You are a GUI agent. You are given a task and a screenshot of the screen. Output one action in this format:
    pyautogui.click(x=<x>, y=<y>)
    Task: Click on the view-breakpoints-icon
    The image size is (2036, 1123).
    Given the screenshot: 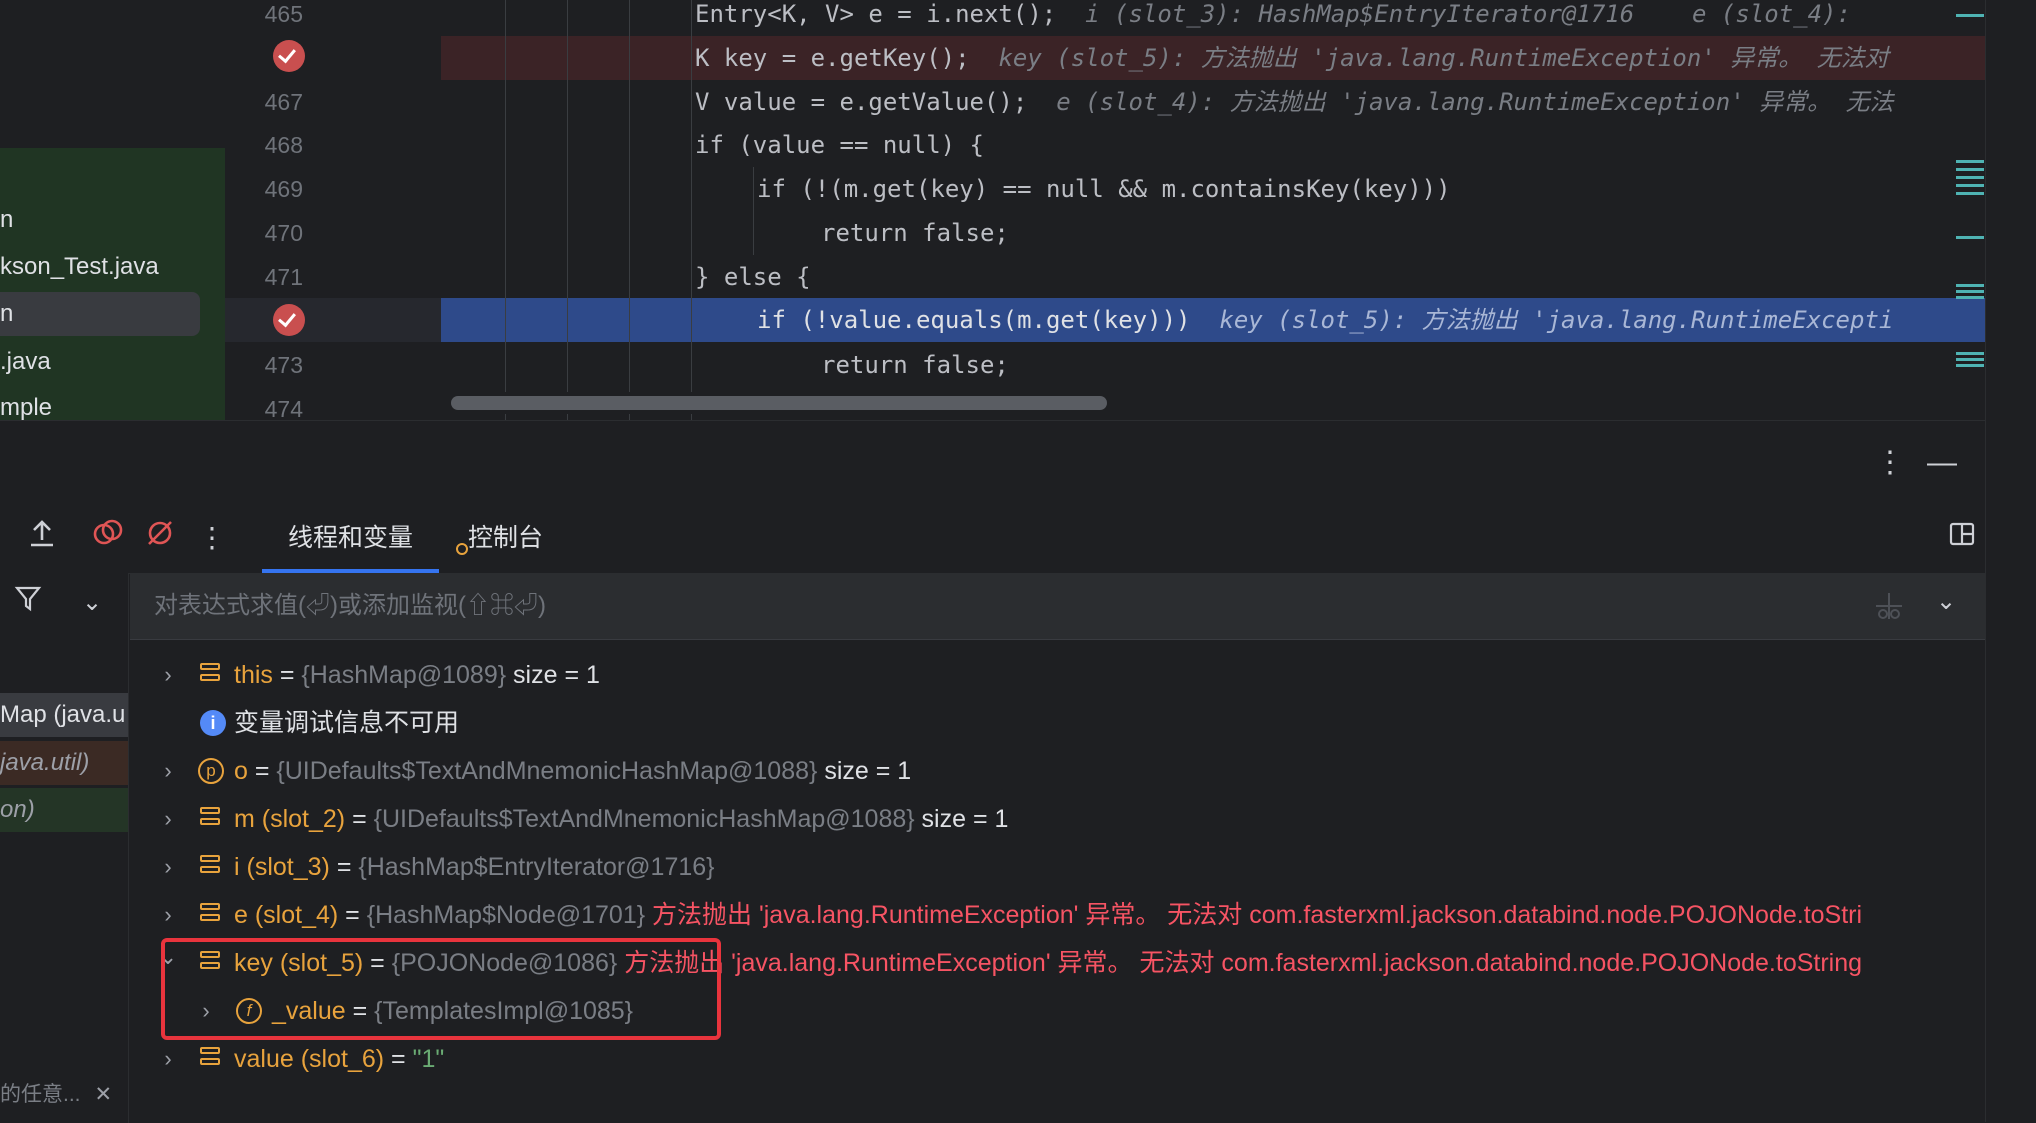 What is the action you would take?
    pyautogui.click(x=108, y=538)
    